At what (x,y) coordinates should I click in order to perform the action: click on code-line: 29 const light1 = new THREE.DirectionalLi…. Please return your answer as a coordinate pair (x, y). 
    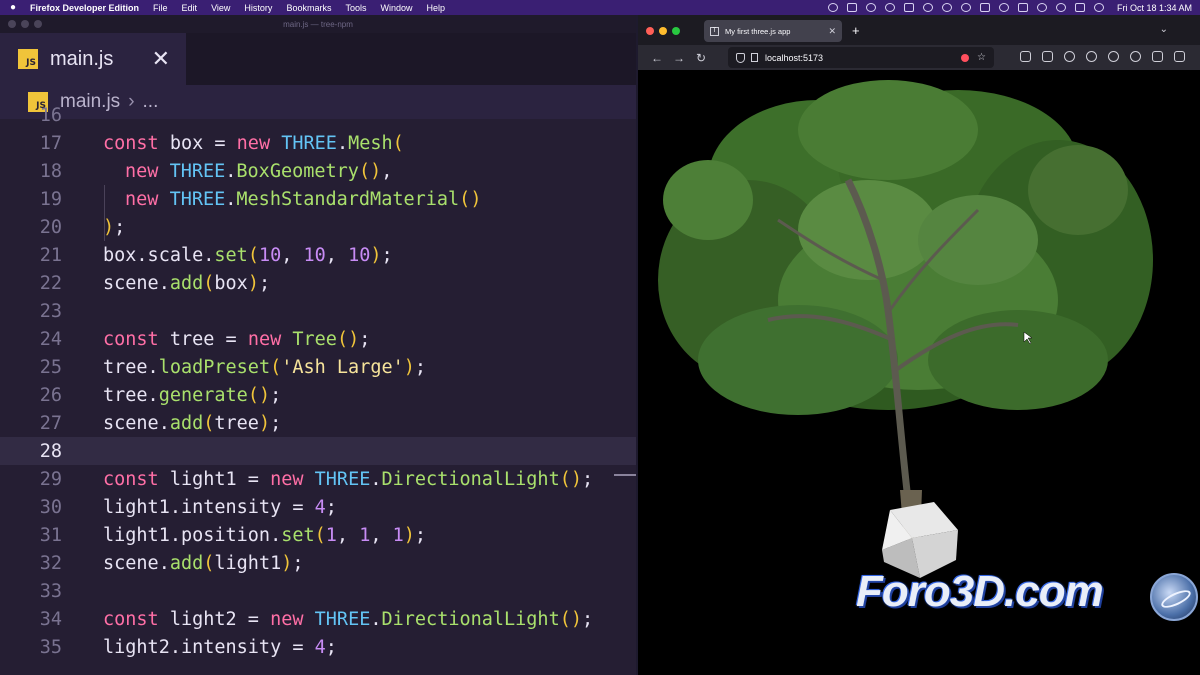
    Looking at the image, I should click on (318, 479).